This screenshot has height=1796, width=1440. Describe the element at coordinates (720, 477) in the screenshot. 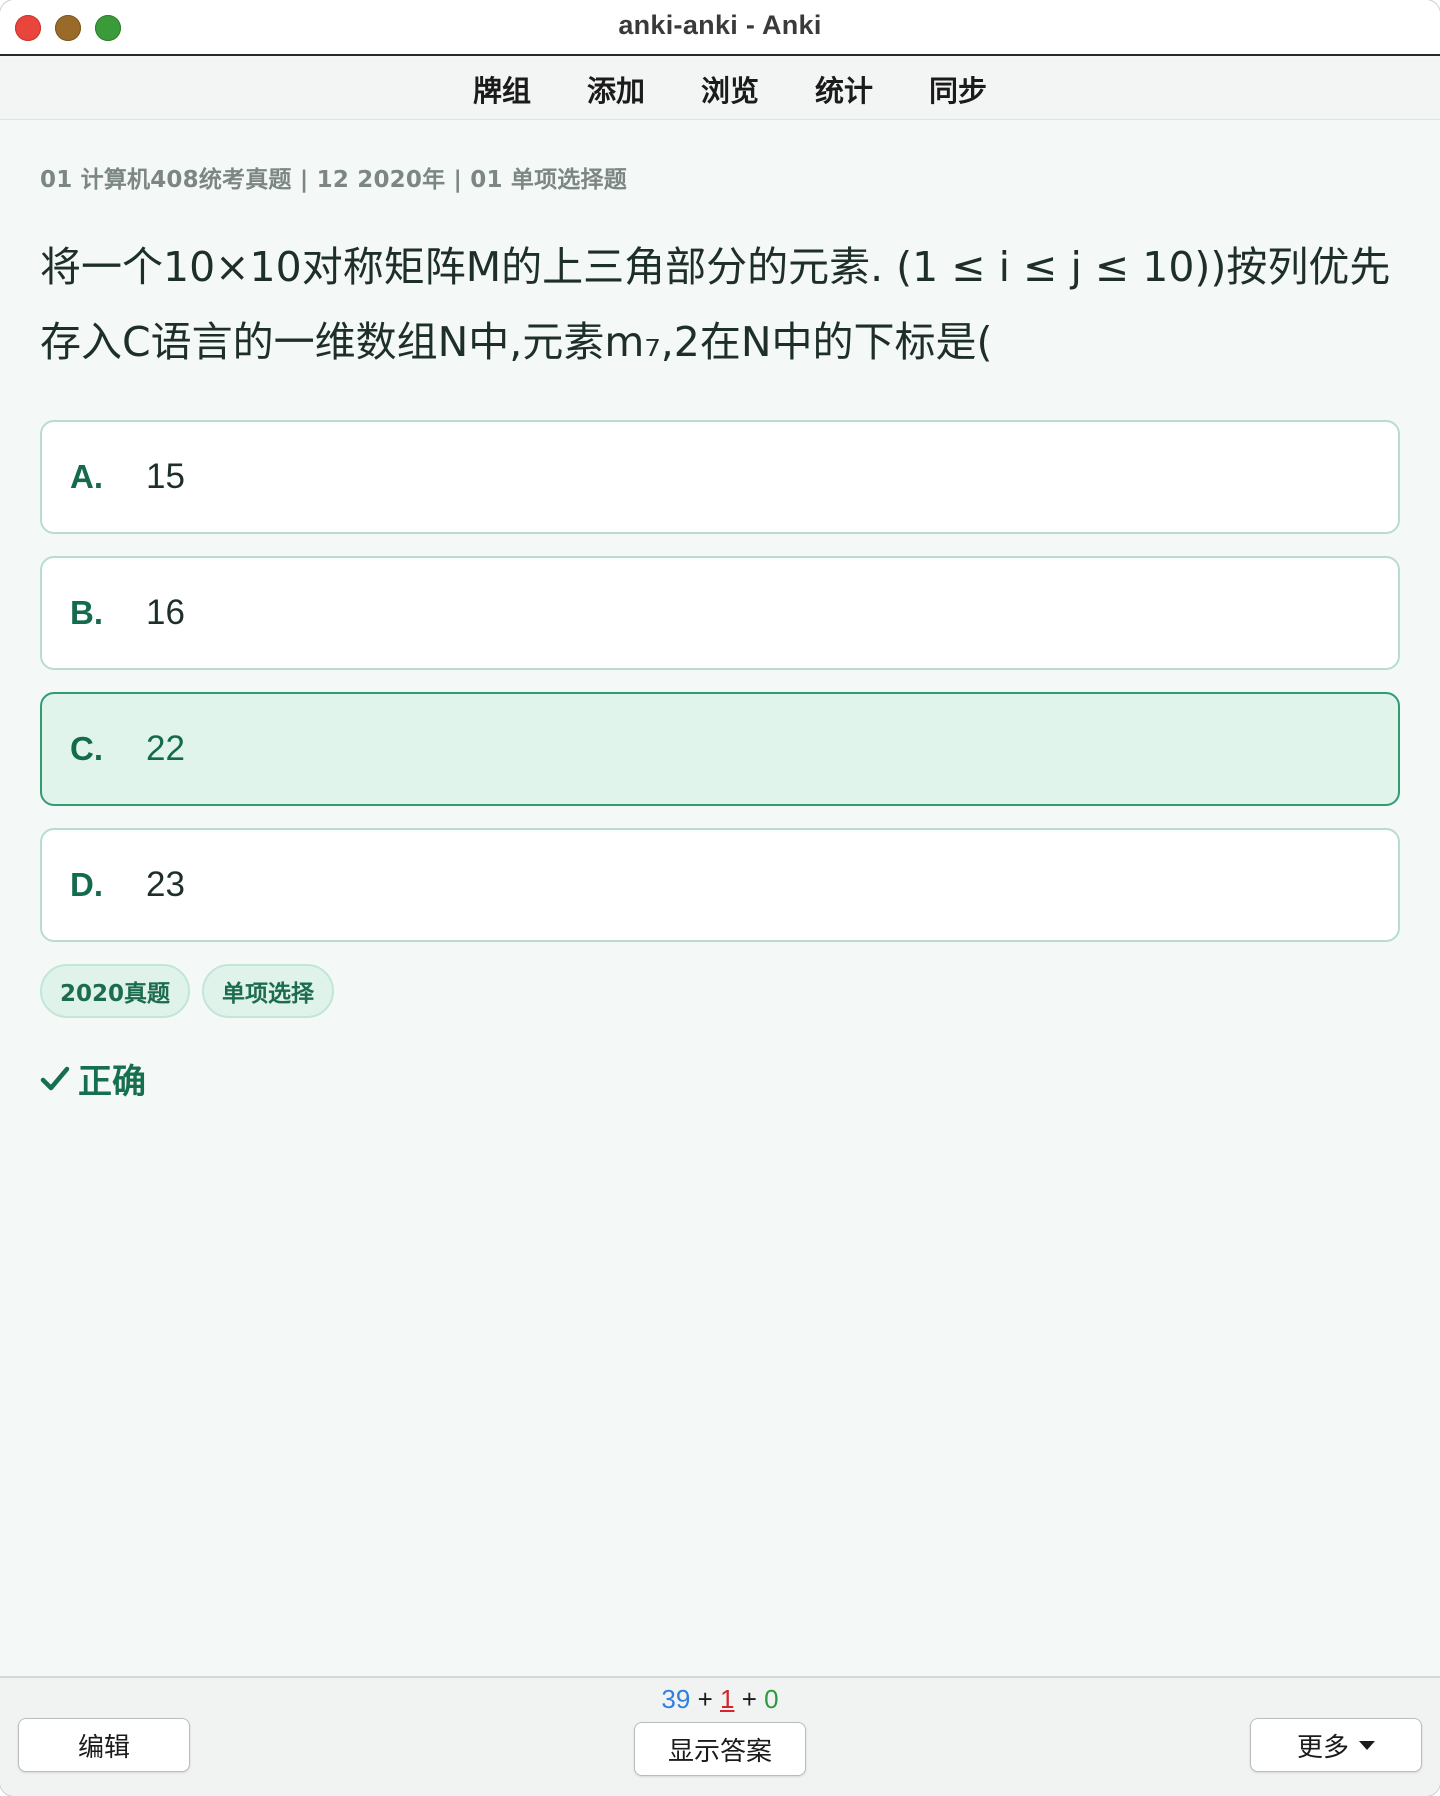

I see `option-a: A. 15` at that location.